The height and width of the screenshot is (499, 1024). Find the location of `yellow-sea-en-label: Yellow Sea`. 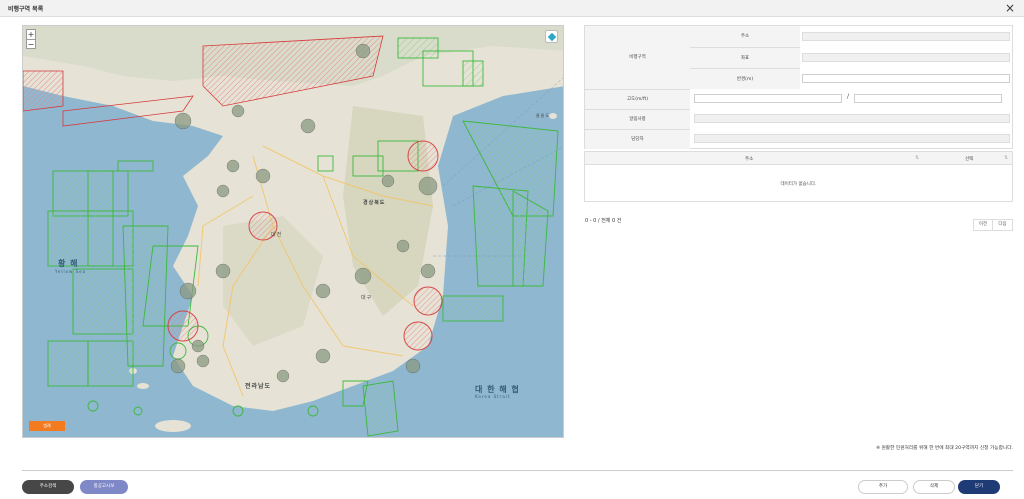

yellow-sea-en-label: Yellow Sea is located at coordinates (71, 271).